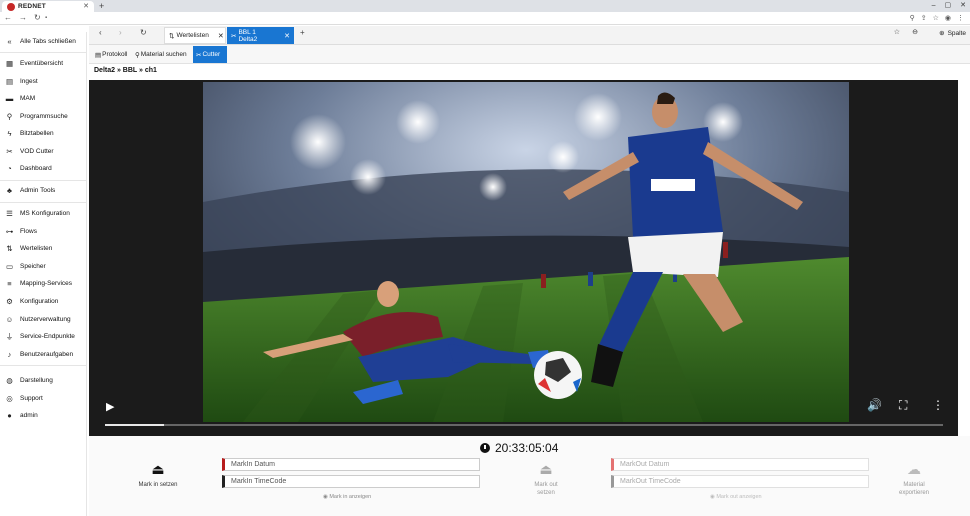 The height and width of the screenshot is (516, 970). Describe the element at coordinates (158, 475) in the screenshot. I see `mark-in-button: ⏏ Mark in setzen` at that location.